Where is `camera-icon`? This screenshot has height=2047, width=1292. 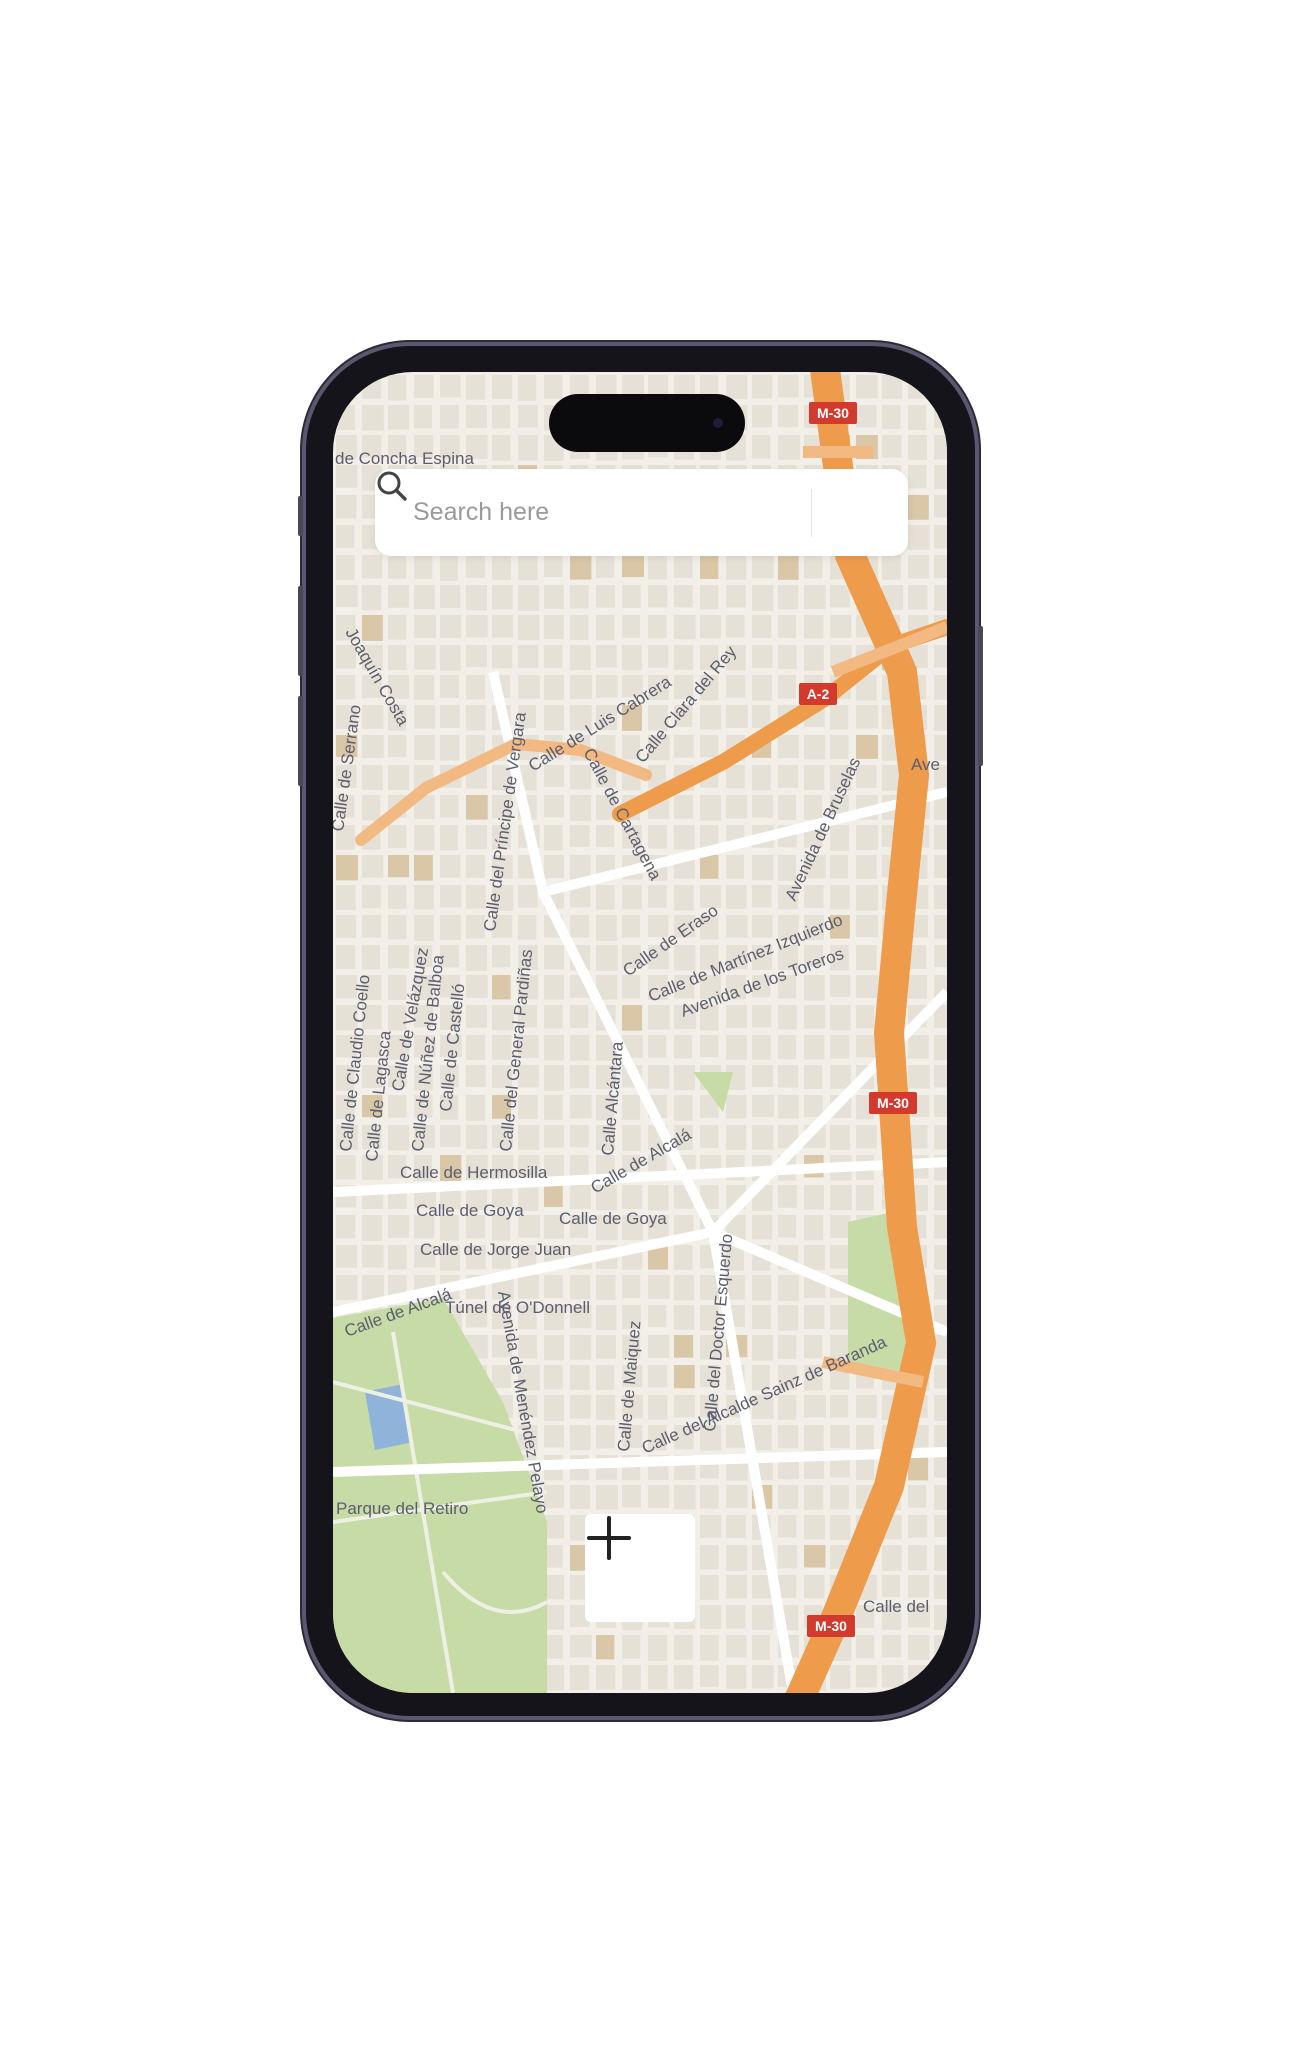 camera-icon is located at coordinates (718, 423).